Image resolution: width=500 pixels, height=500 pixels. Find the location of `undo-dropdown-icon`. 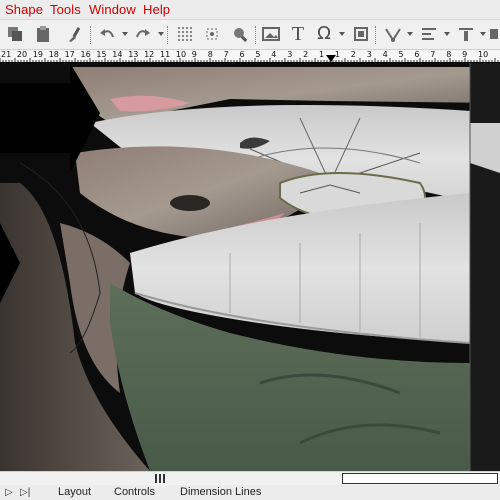

undo-dropdown-icon is located at coordinates (125, 34).